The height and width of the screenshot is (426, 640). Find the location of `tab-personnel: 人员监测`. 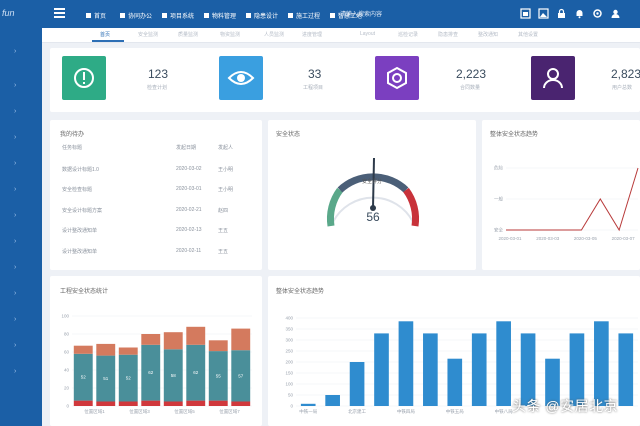

tab-personnel: 人员监测 is located at coordinates (274, 34).